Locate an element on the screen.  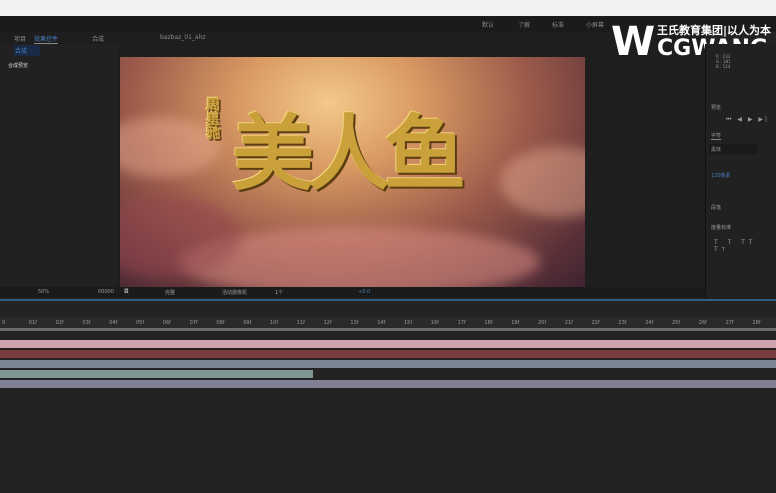
ruler-tick: 02f is located at coordinates (59, 323).